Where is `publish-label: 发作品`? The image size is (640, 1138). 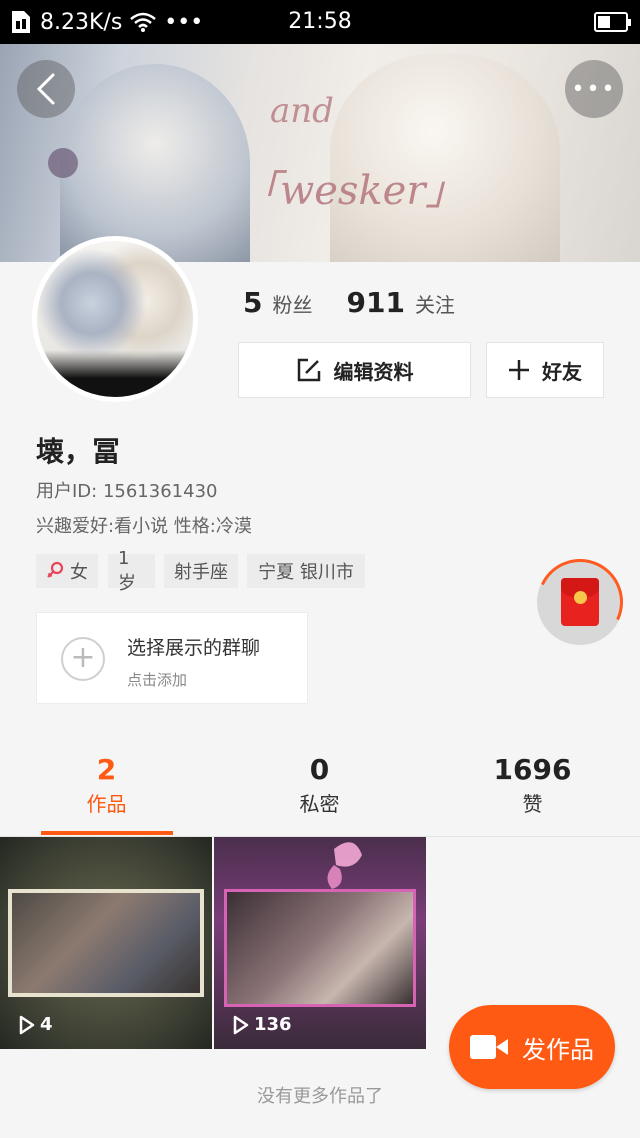 publish-label: 发作品 is located at coordinates (558, 1049).